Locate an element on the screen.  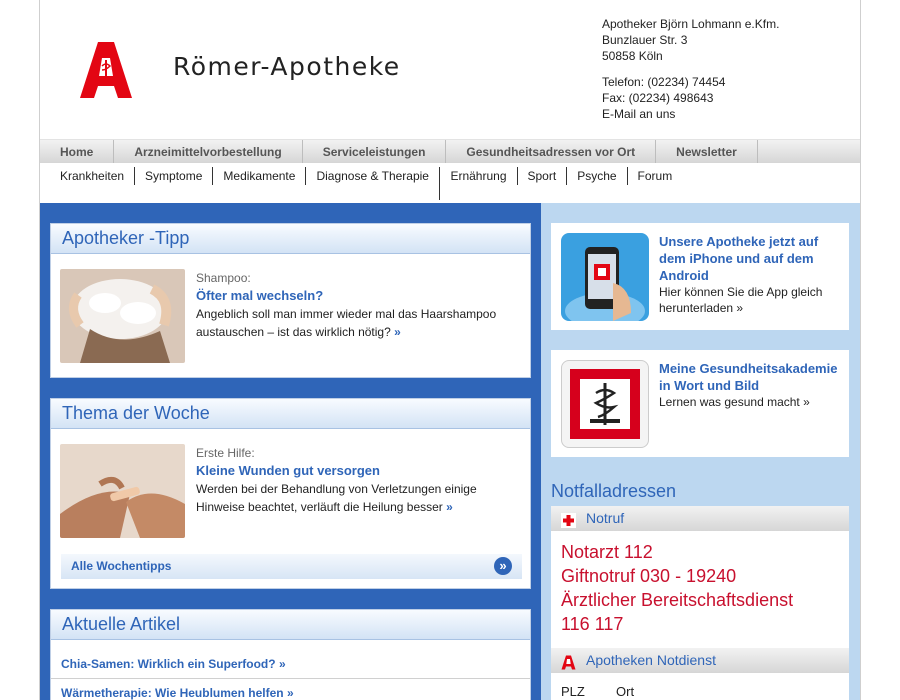
notruf-label: Notruf is located at coordinates (605, 518).